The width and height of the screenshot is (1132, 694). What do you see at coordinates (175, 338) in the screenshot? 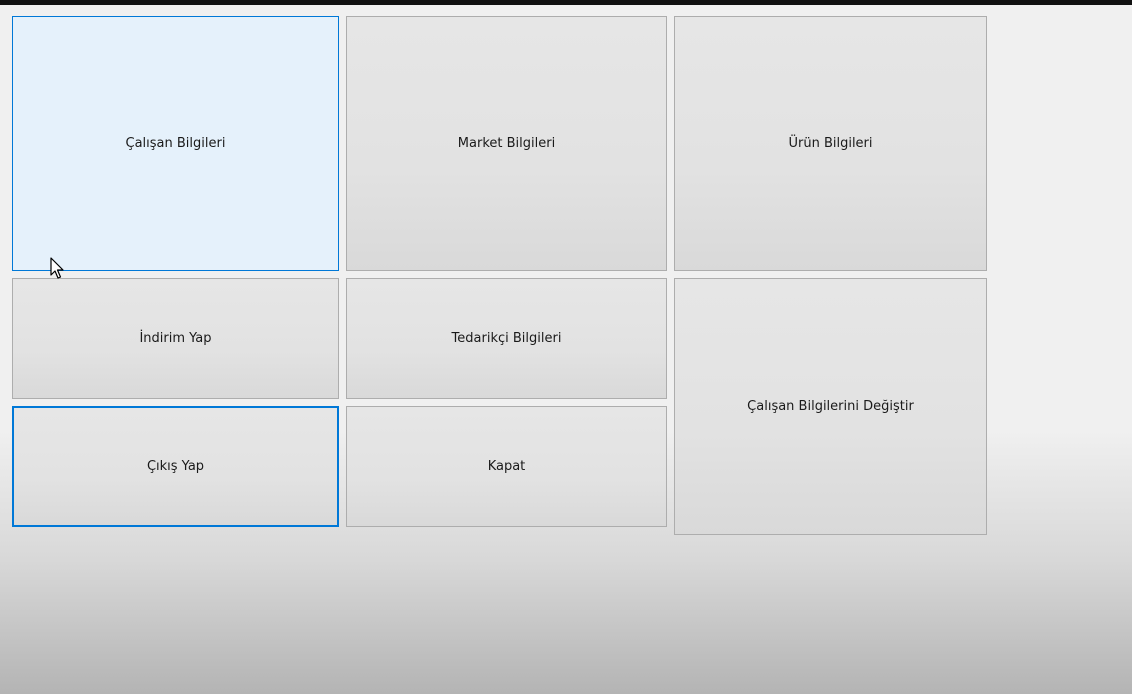
I see `indirim-yap-button: İndirim Yap` at bounding box center [175, 338].